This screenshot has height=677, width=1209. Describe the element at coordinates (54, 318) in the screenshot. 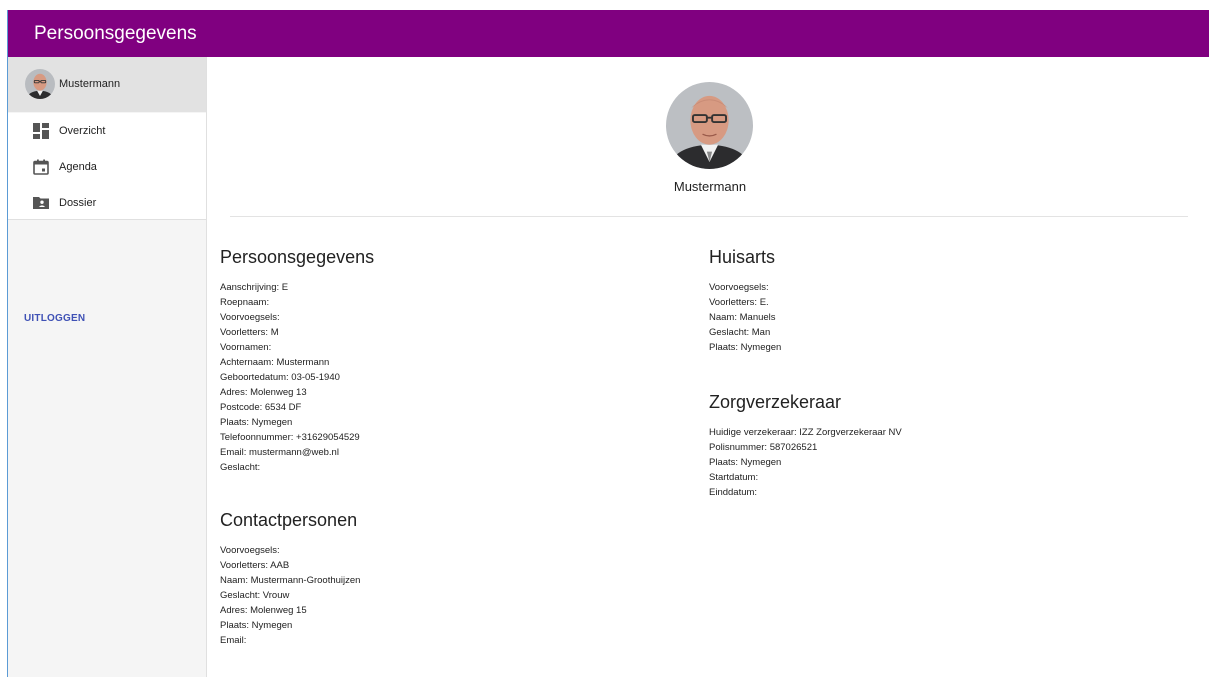

I see `logout-button: UITLOGGEN` at that location.